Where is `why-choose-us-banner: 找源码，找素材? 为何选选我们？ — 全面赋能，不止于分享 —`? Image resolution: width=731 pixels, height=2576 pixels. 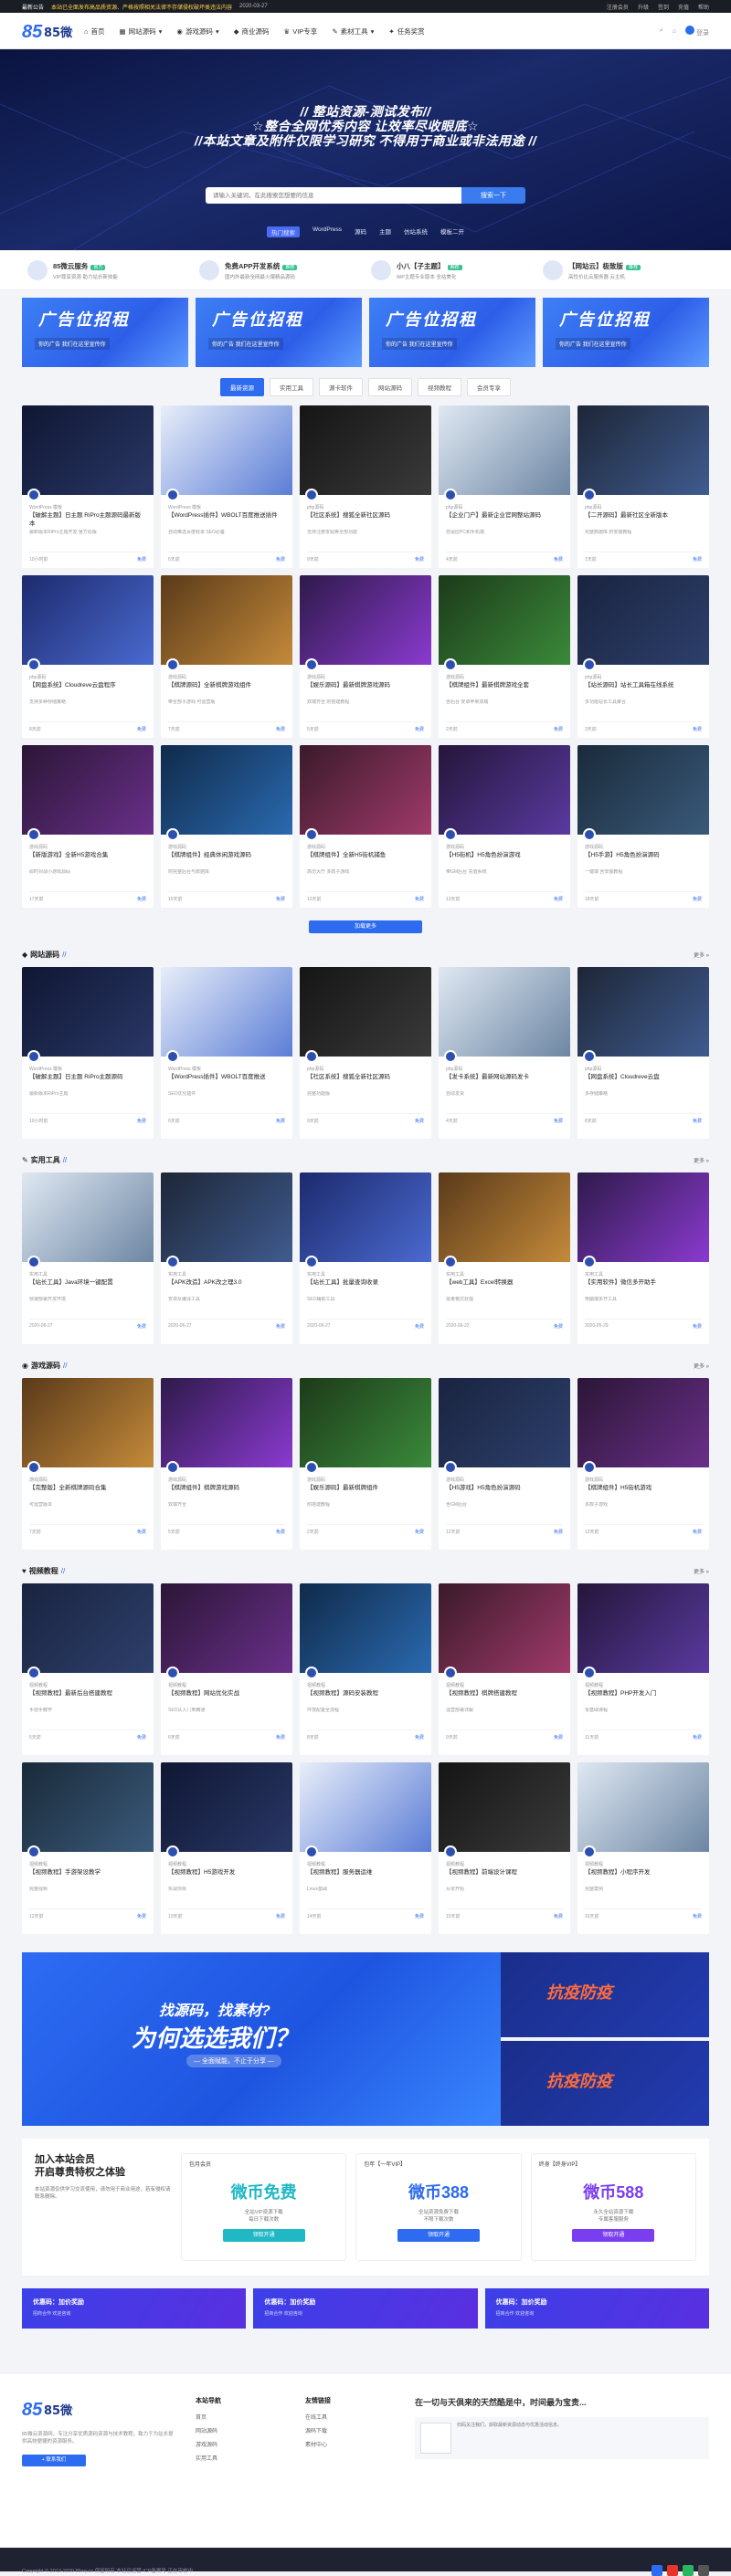
why-choose-us-banner: 找源码，找素材? 为何选选我们？ — 全面赋能，不止于分享 — is located at coordinates (261, 2039).